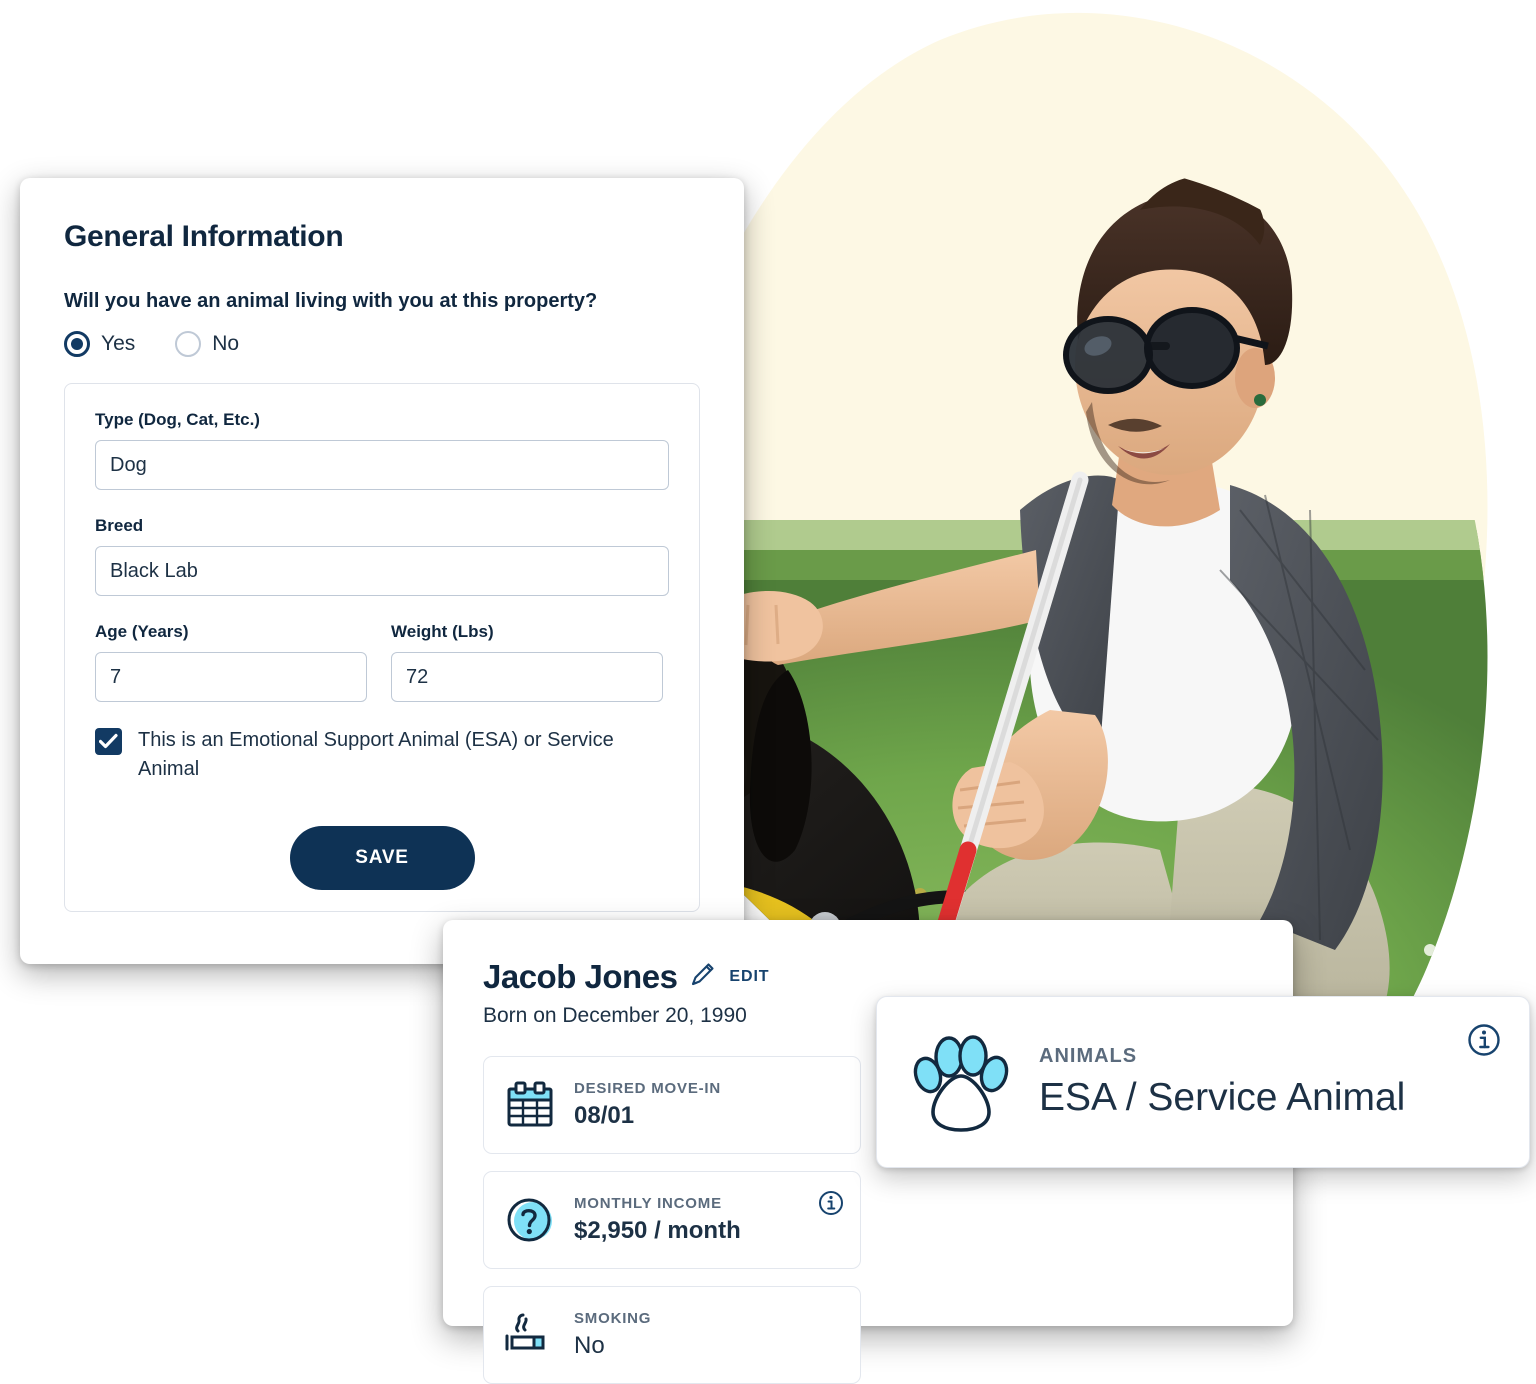 This screenshot has width=1536, height=1384. Describe the element at coordinates (99, 344) in the screenshot. I see `radio-option-yes: Yes` at that location.